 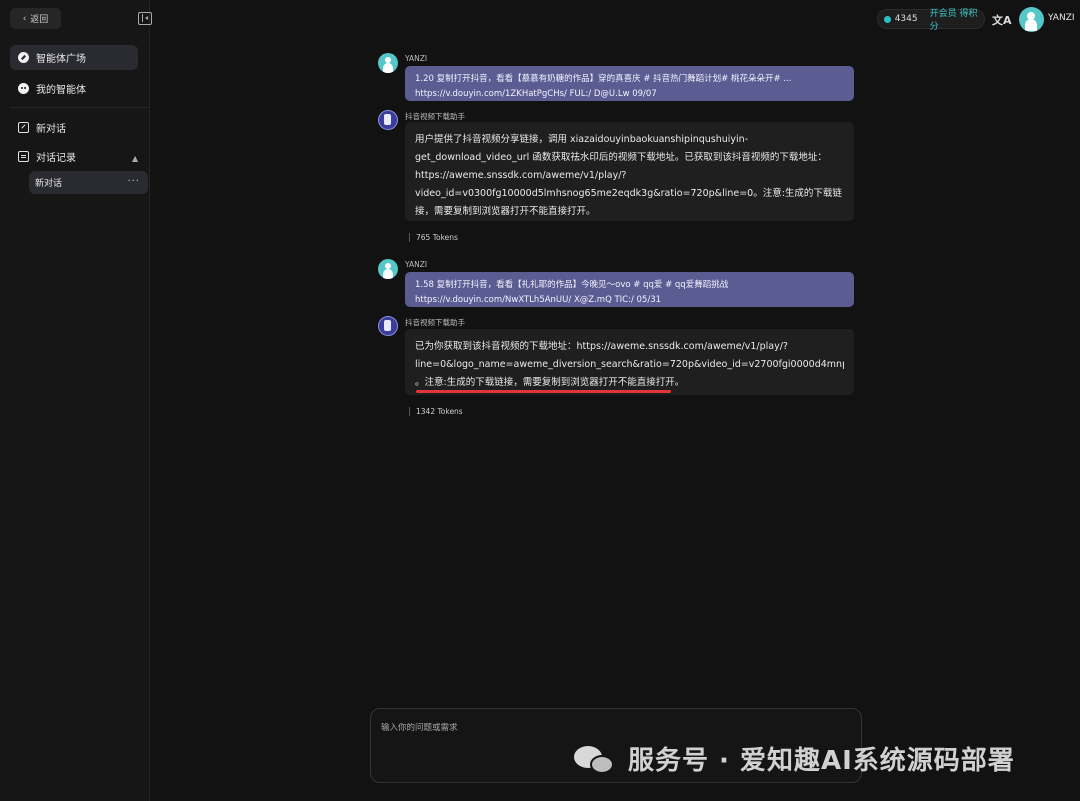 What do you see at coordinates (616, 728) in the screenshot?
I see `message-input` at bounding box center [616, 728].